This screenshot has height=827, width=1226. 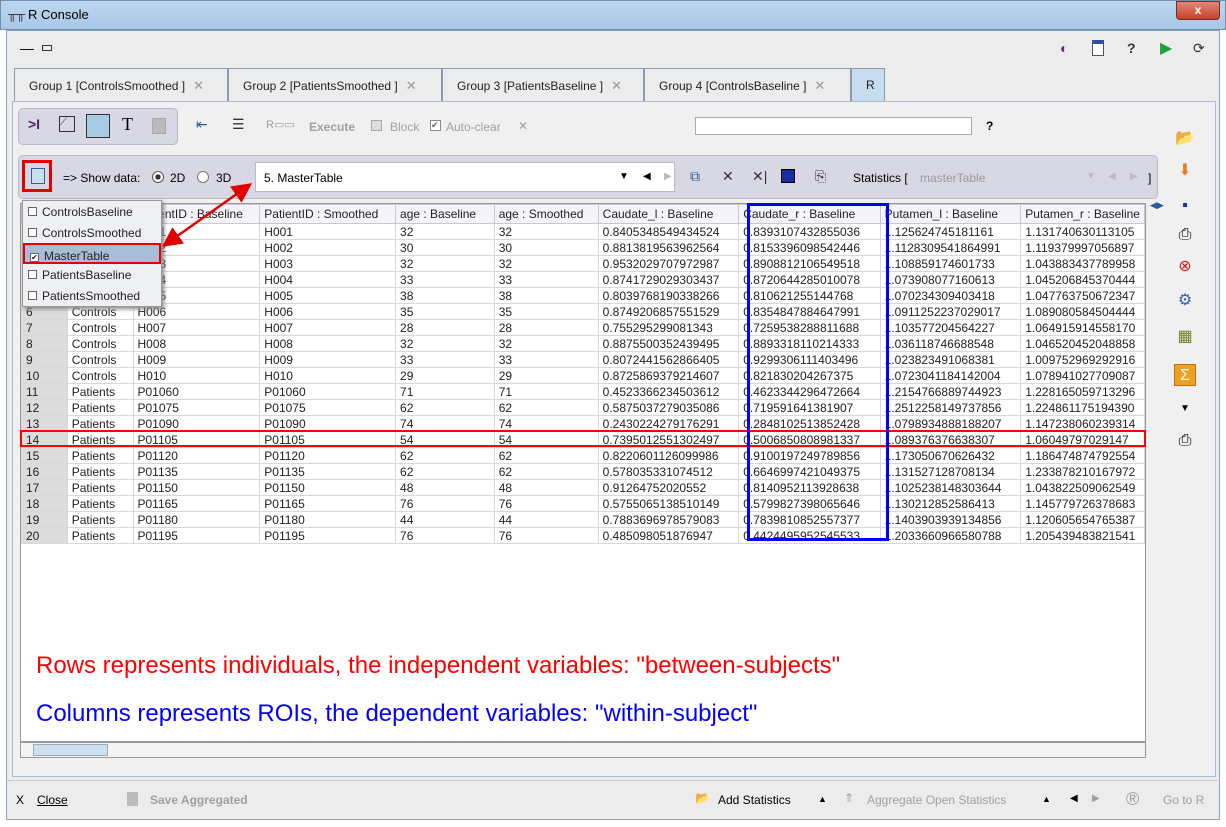 I want to click on column-header: PatientID : Smoothed, so click(x=328, y=214).